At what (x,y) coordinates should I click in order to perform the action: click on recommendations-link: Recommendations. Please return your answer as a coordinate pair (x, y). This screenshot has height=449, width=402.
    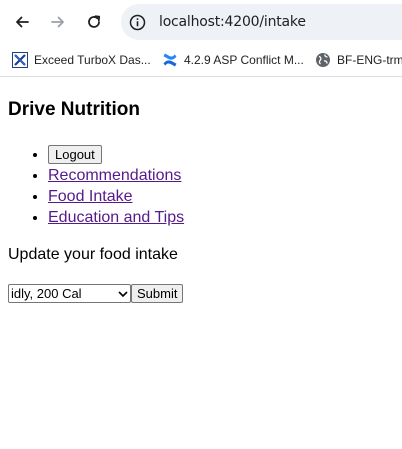
    Looking at the image, I should click on (114, 175).